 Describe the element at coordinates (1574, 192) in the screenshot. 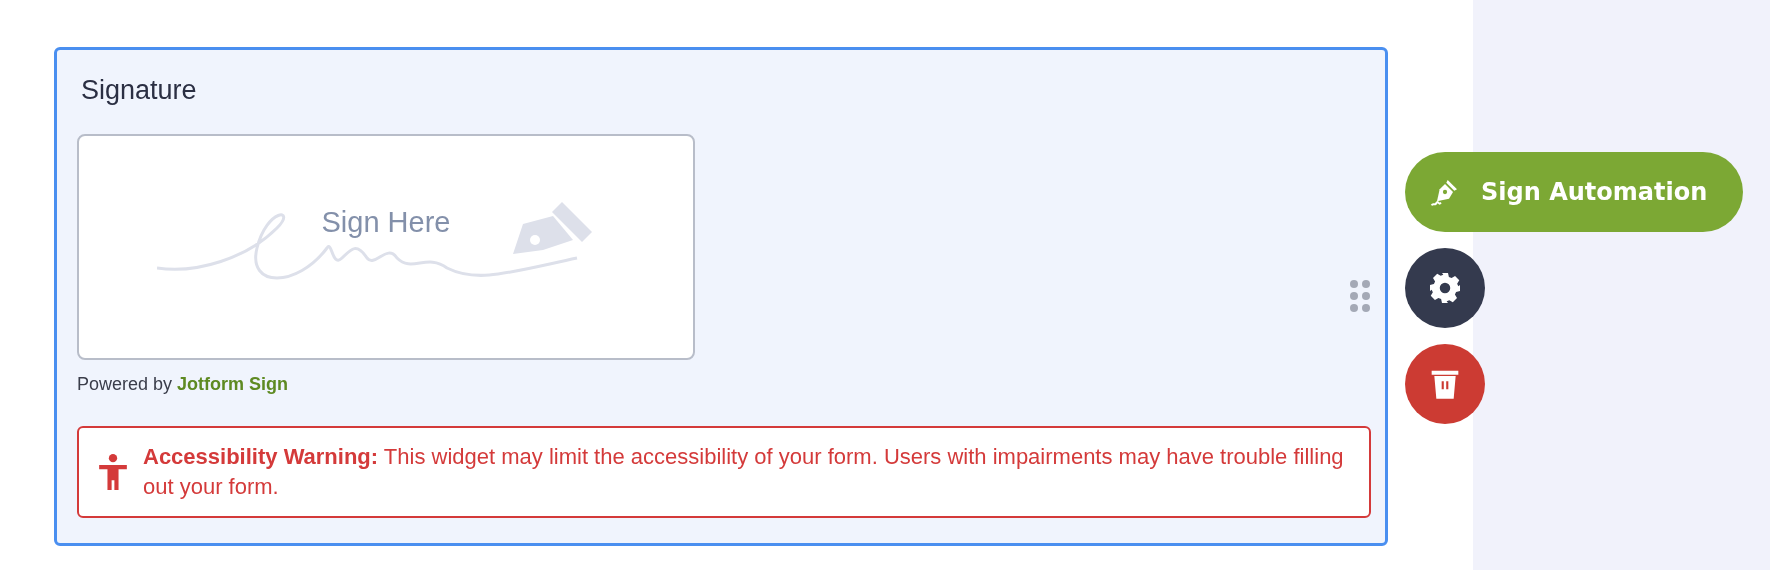

I see `sign-automation-button: Sign Automation` at that location.